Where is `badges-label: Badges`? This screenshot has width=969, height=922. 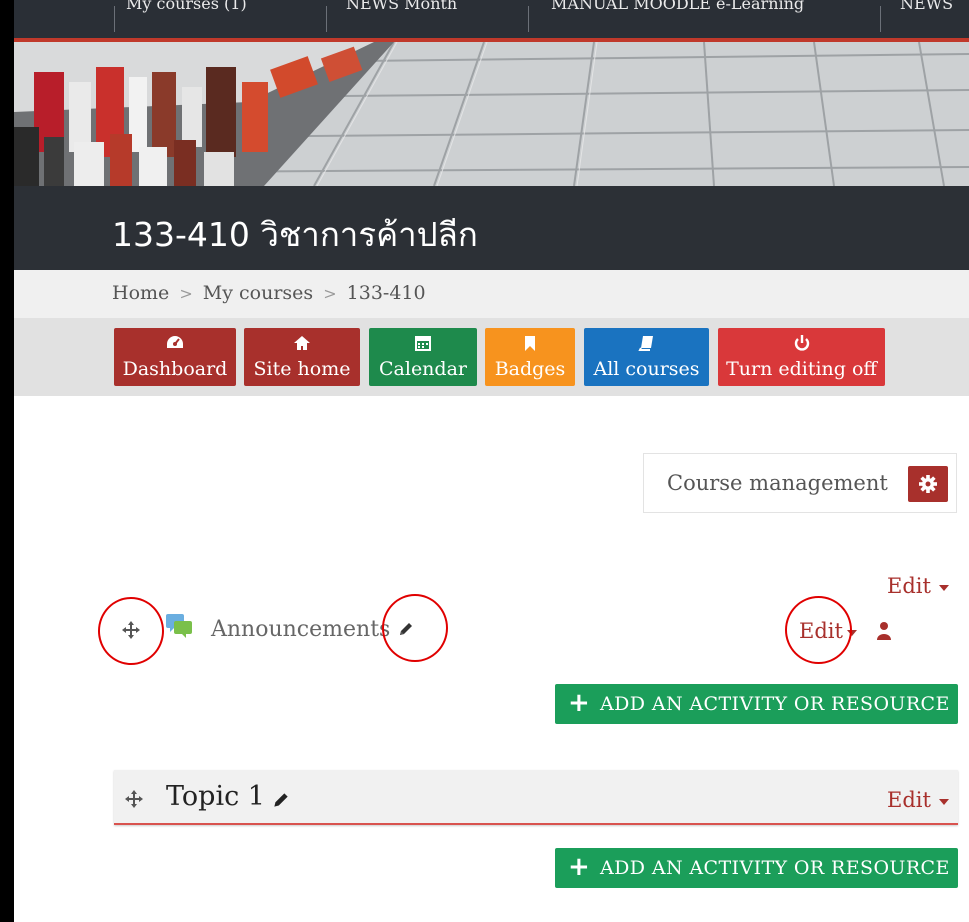 badges-label: Badges is located at coordinates (530, 369).